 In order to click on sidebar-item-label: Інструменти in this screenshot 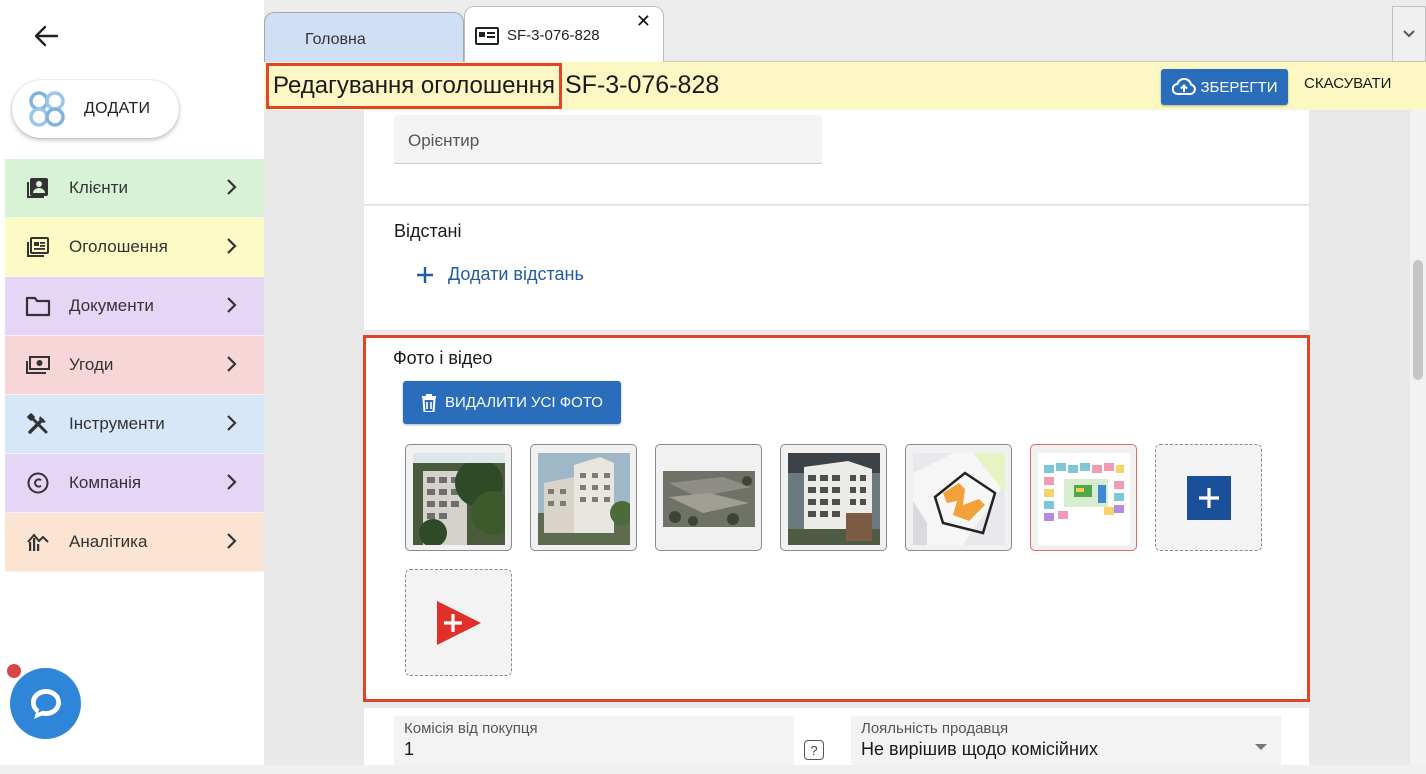, I will do `click(117, 423)`.